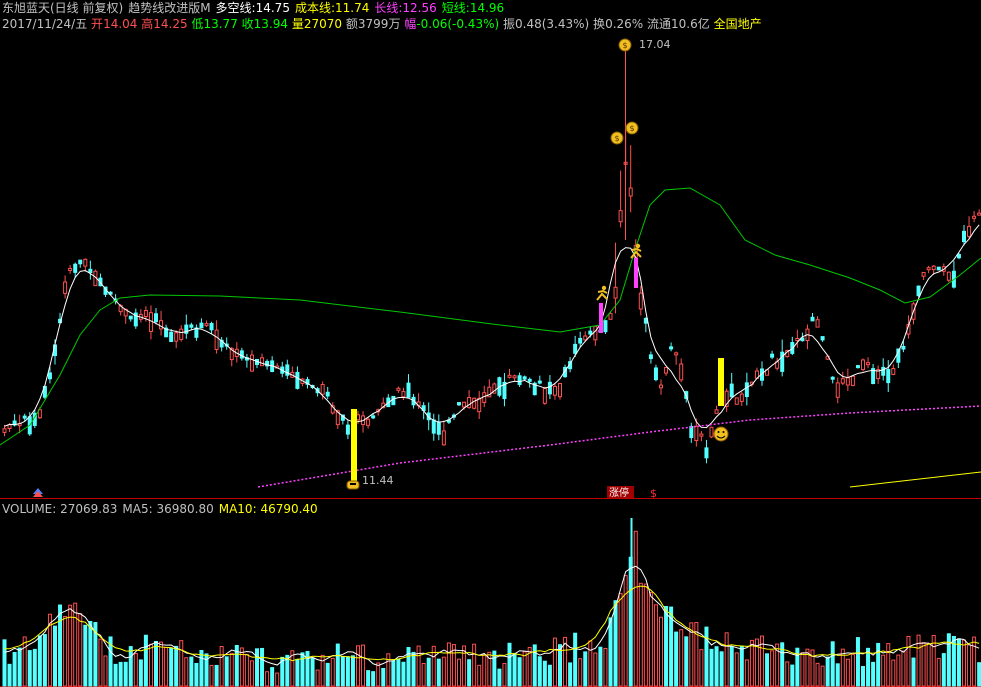 This screenshot has width=981, height=687. I want to click on sector-name: 全国地产, so click(738, 24).